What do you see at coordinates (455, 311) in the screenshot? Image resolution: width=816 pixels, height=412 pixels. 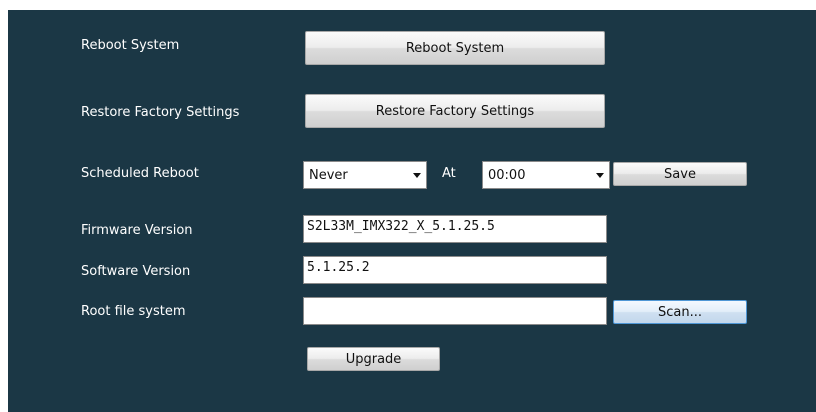 I see `root-file-system-input` at bounding box center [455, 311].